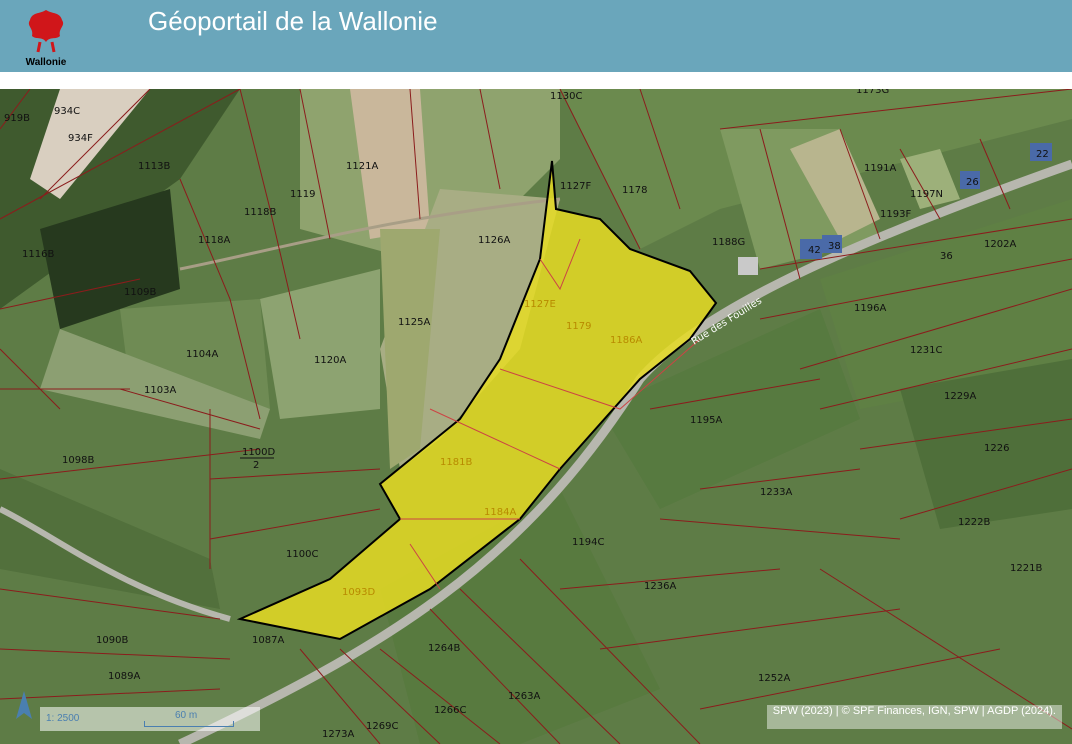 This screenshot has height=744, width=1072. What do you see at coordinates (78, 460) in the screenshot?
I see `parcel-label: 1098B` at bounding box center [78, 460].